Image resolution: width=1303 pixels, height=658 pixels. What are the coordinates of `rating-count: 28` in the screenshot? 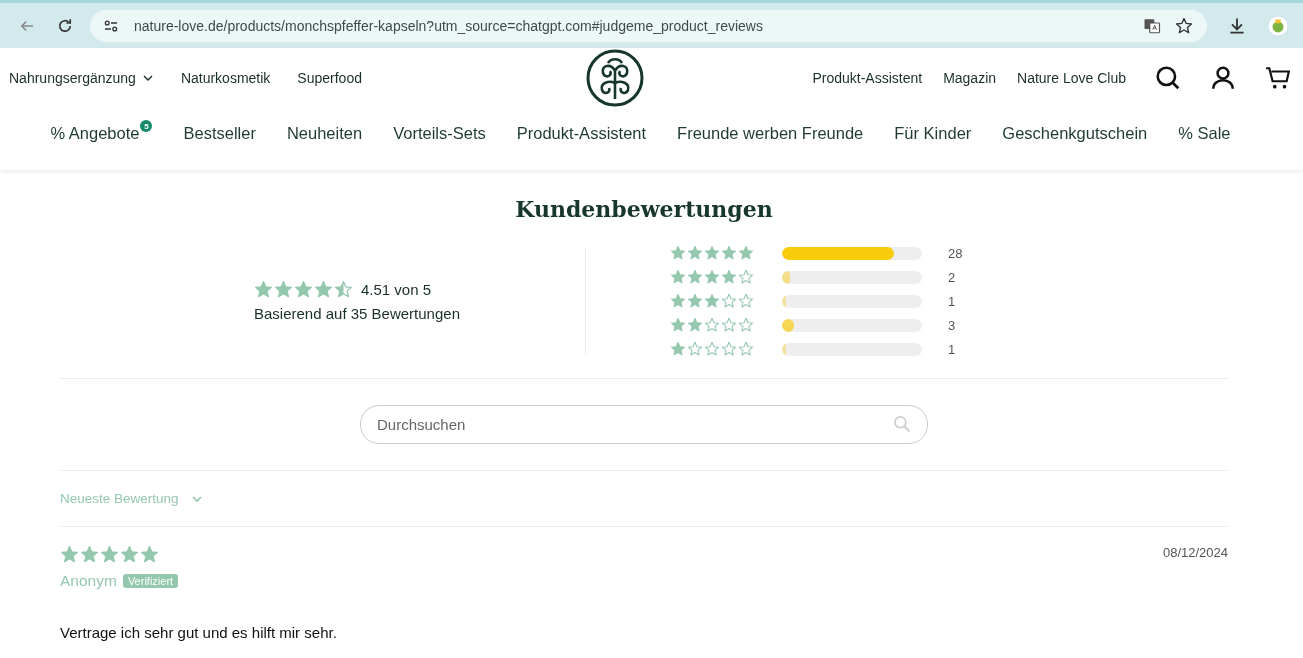 It's located at (955, 253).